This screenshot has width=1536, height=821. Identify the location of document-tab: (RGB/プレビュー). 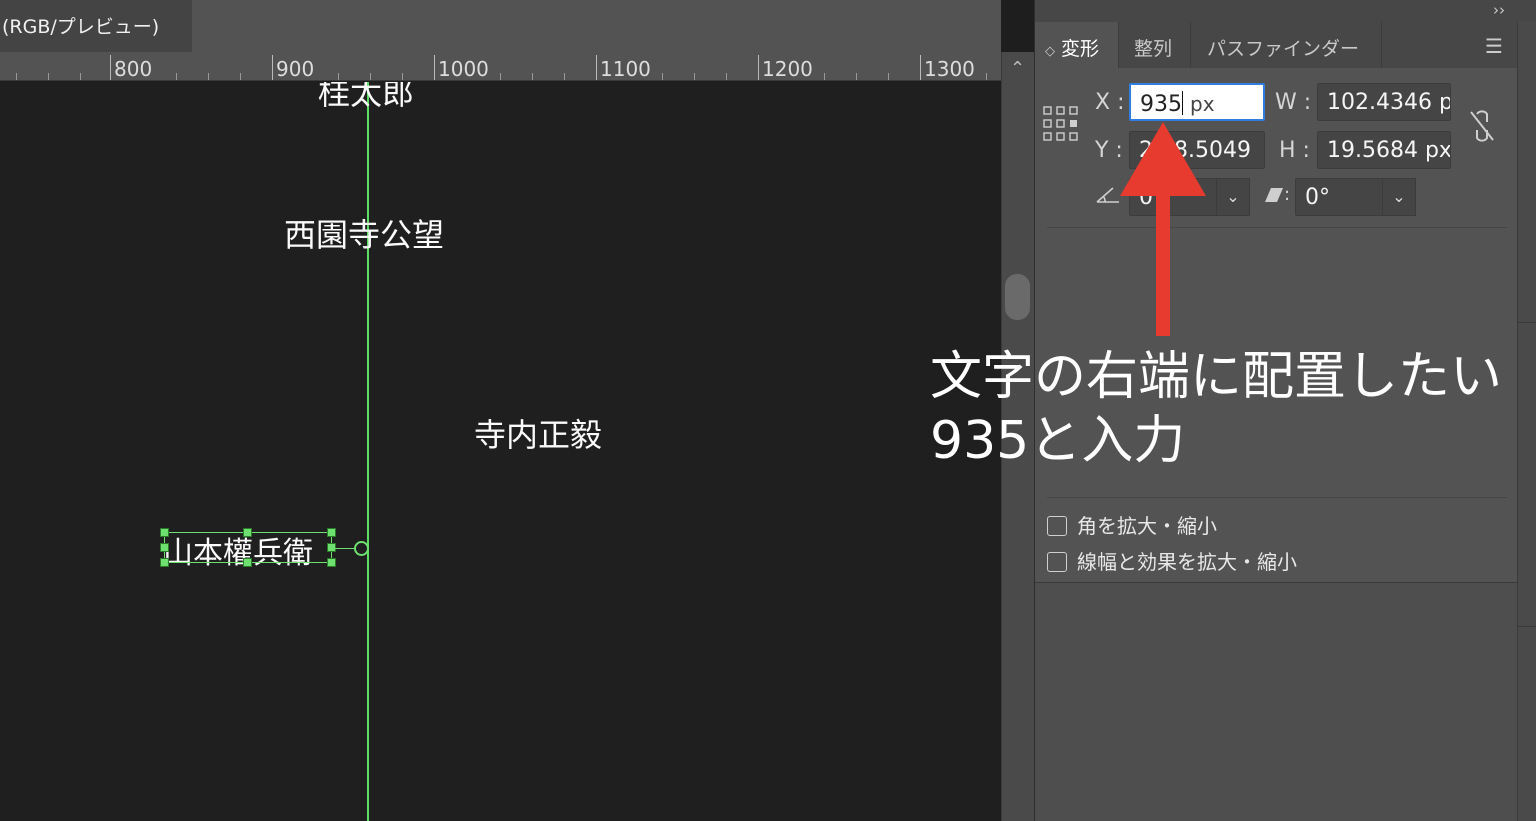
(96, 26).